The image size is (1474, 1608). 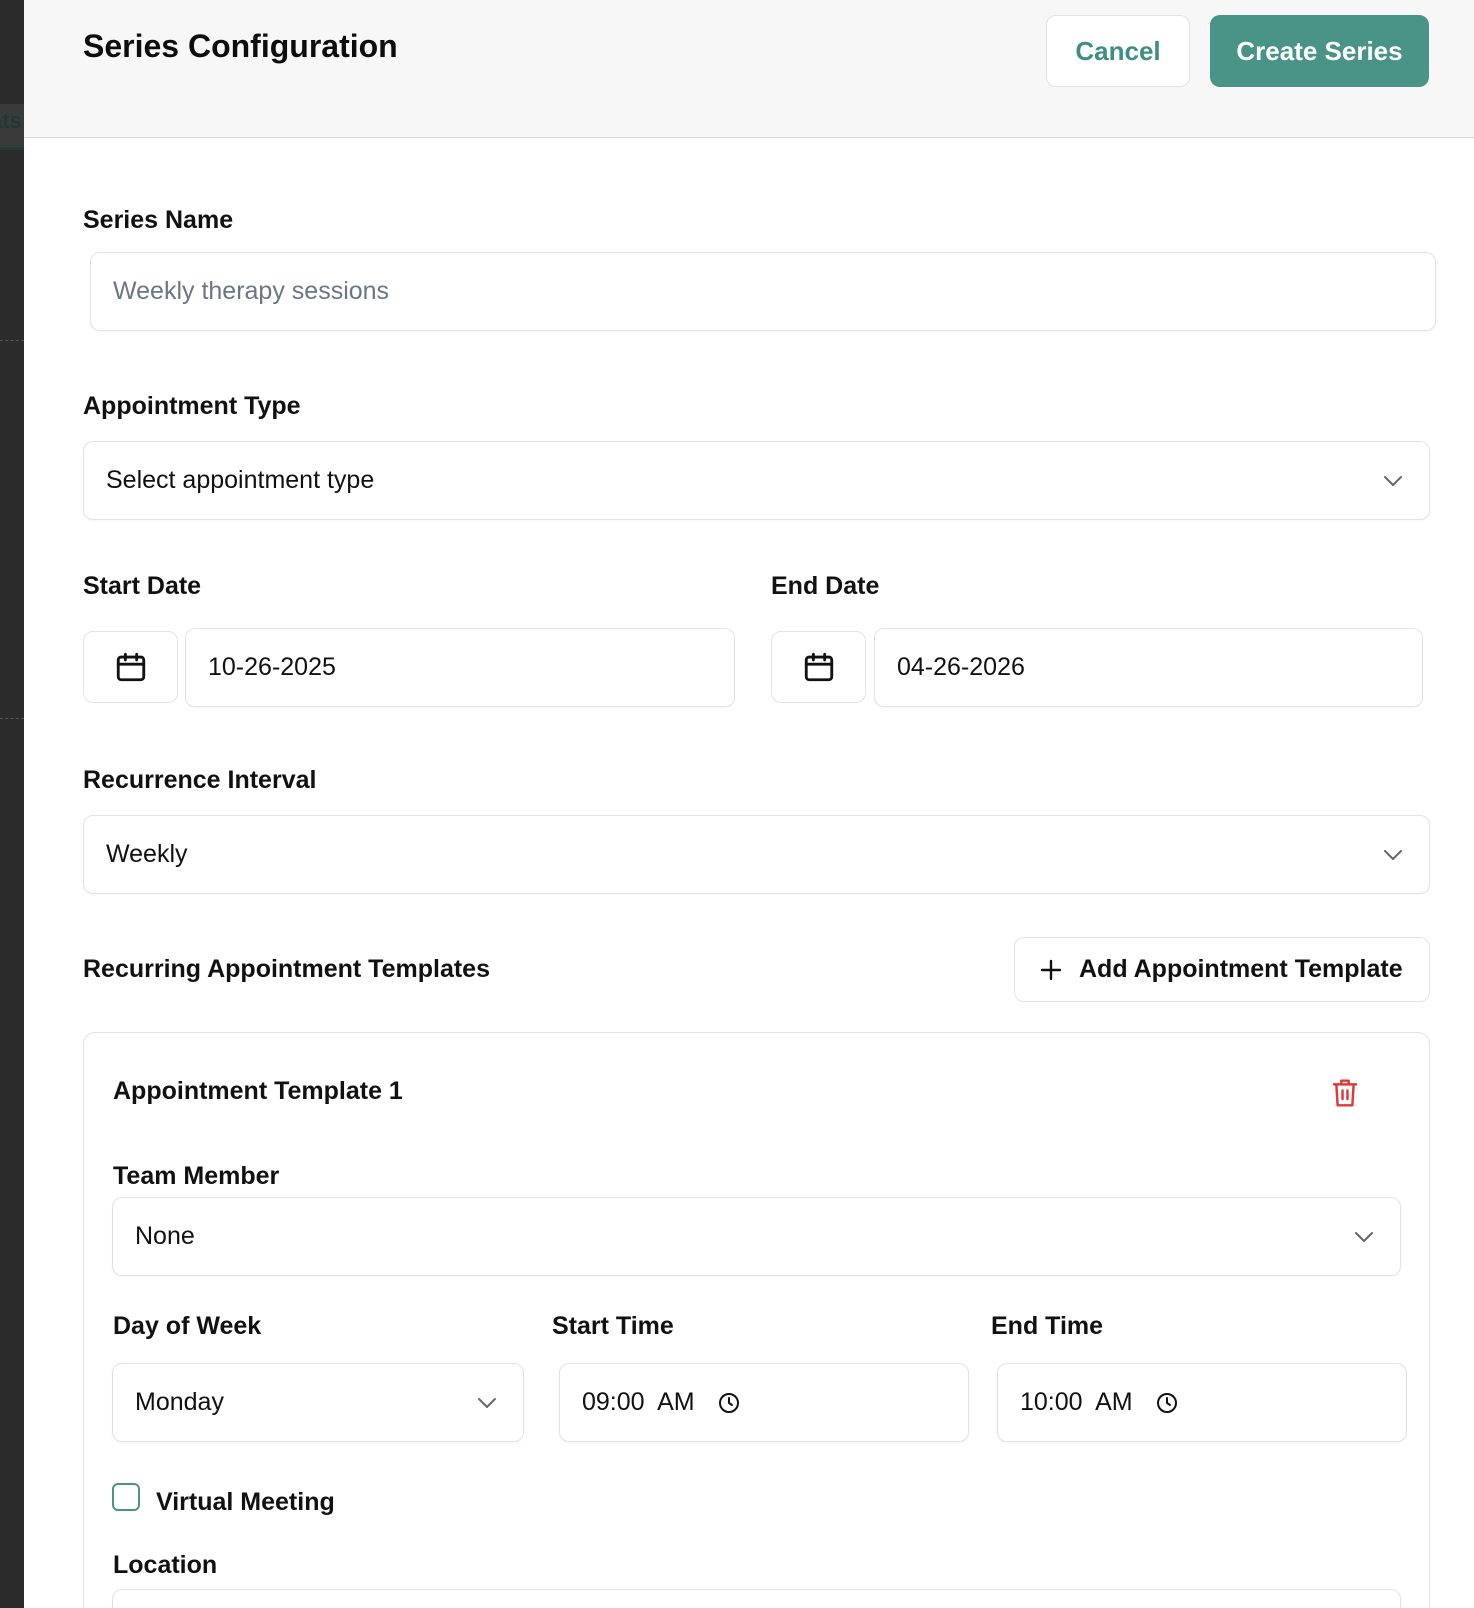 What do you see at coordinates (613, 1326) in the screenshot?
I see `start-time-label: Start Time` at bounding box center [613, 1326].